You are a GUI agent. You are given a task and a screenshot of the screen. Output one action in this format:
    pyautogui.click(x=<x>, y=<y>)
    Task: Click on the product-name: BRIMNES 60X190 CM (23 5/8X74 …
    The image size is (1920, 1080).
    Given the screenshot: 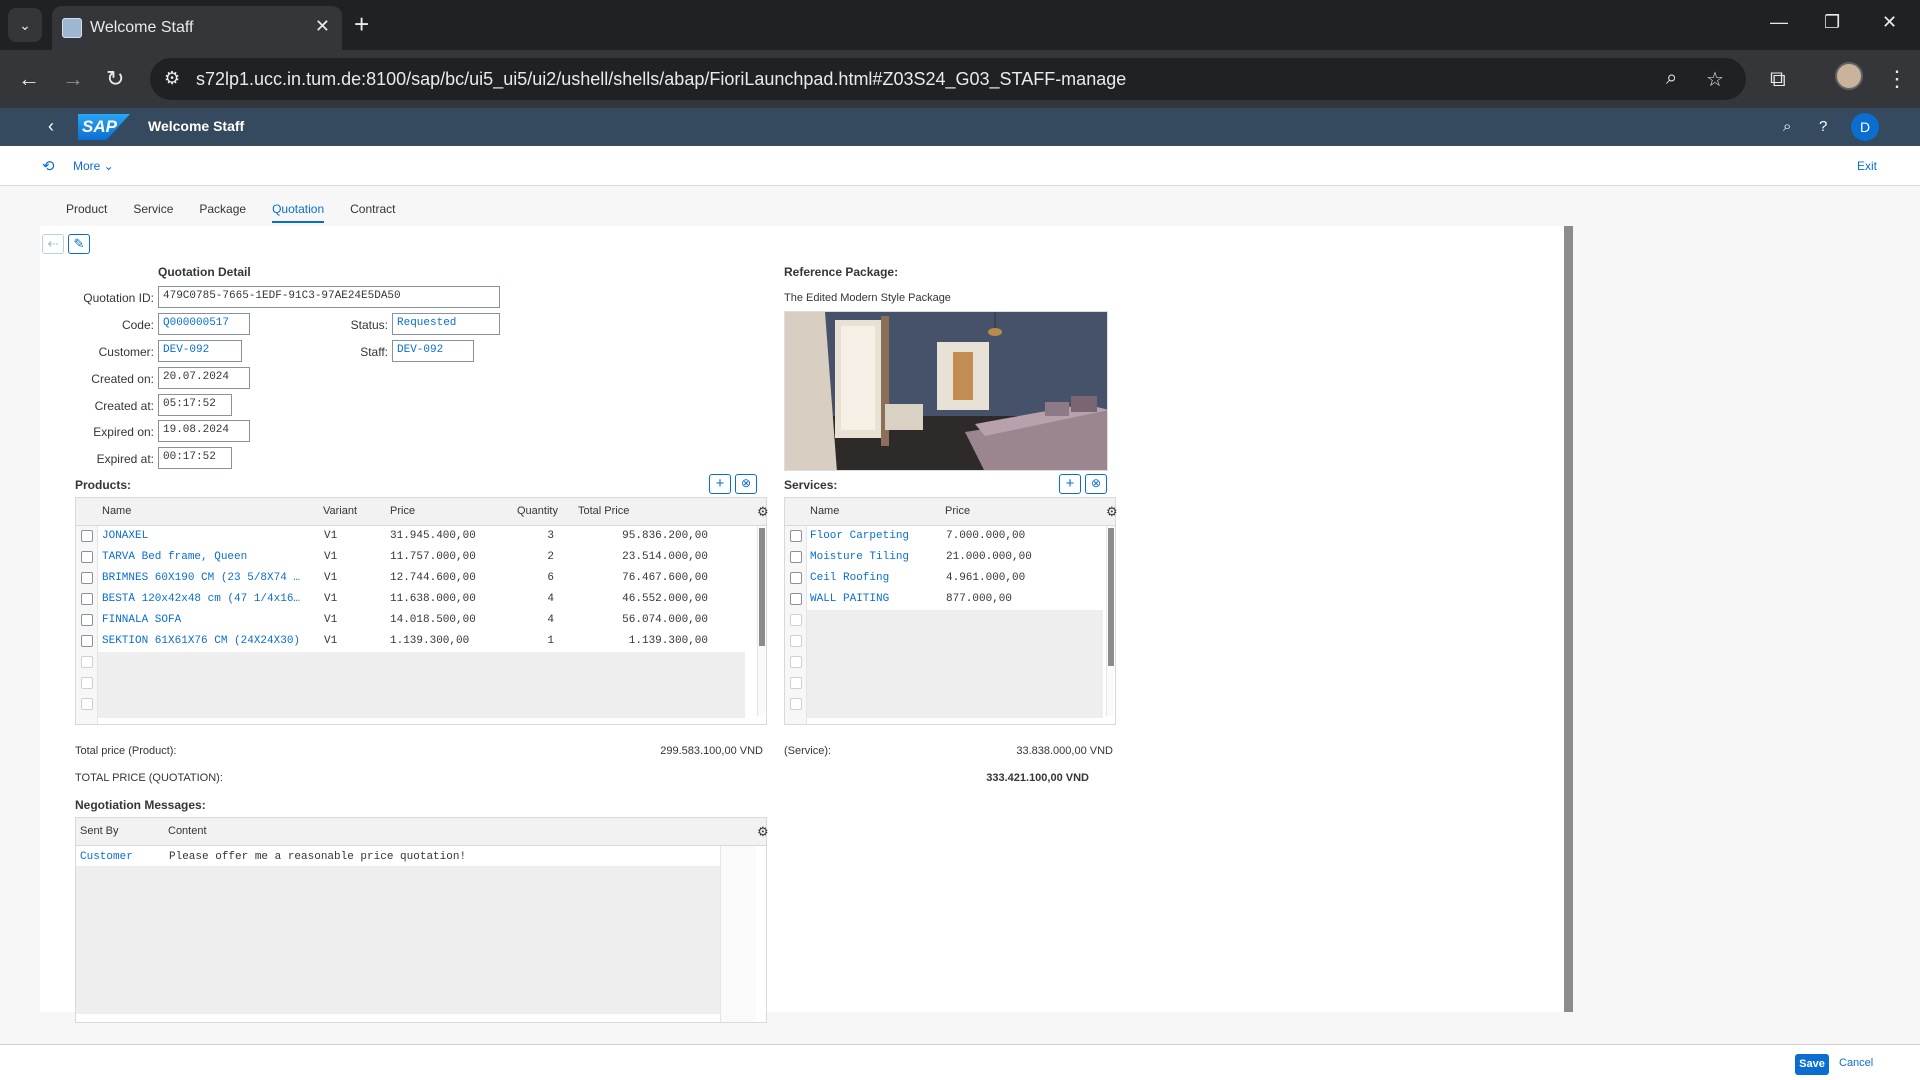 What is the action you would take?
    pyautogui.click(x=211, y=578)
    